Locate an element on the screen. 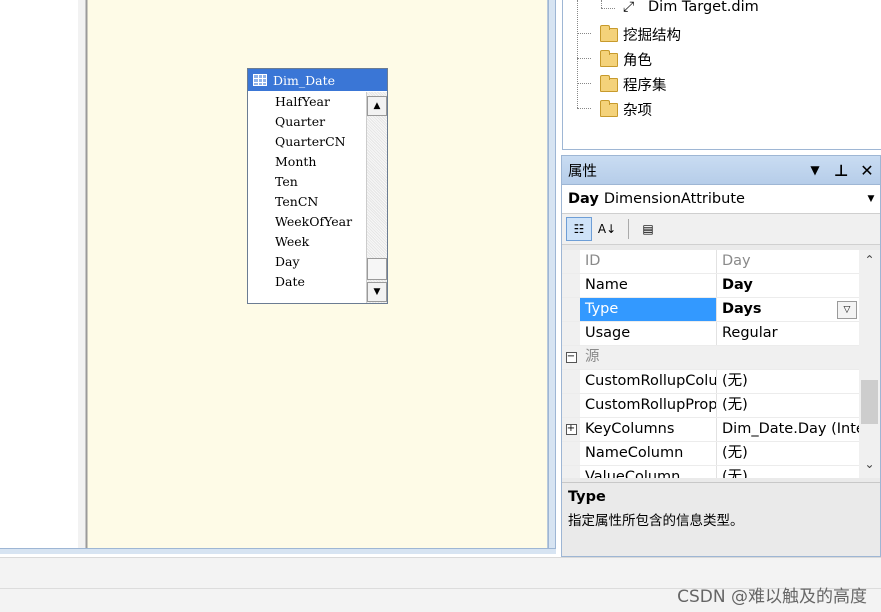 The height and width of the screenshot is (612, 881). tree-item-misc: 杂项 is located at coordinates (626, 109).